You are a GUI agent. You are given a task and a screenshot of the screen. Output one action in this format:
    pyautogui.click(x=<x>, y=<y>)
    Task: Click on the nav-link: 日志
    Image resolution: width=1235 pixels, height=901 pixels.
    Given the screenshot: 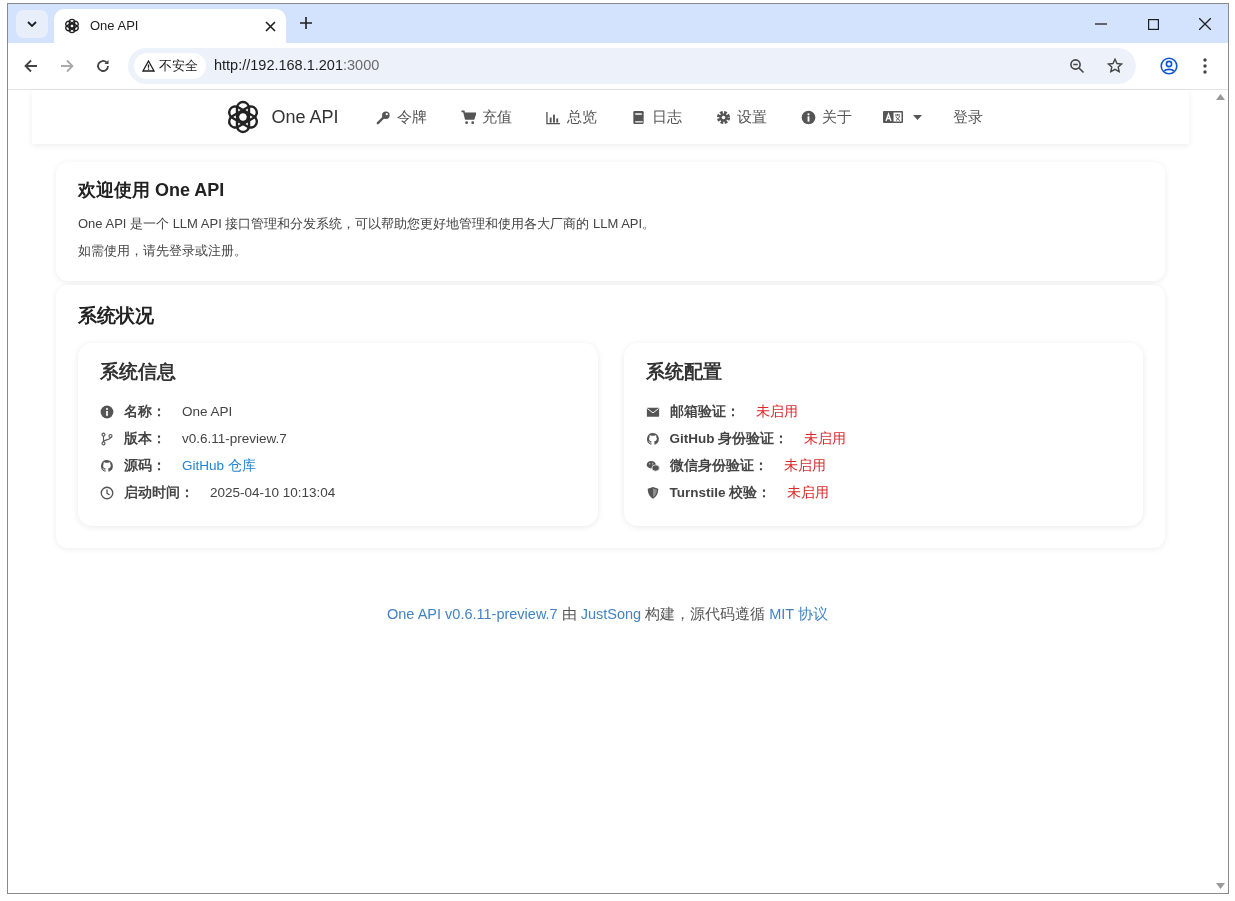 What is the action you would take?
    pyautogui.click(x=656, y=117)
    